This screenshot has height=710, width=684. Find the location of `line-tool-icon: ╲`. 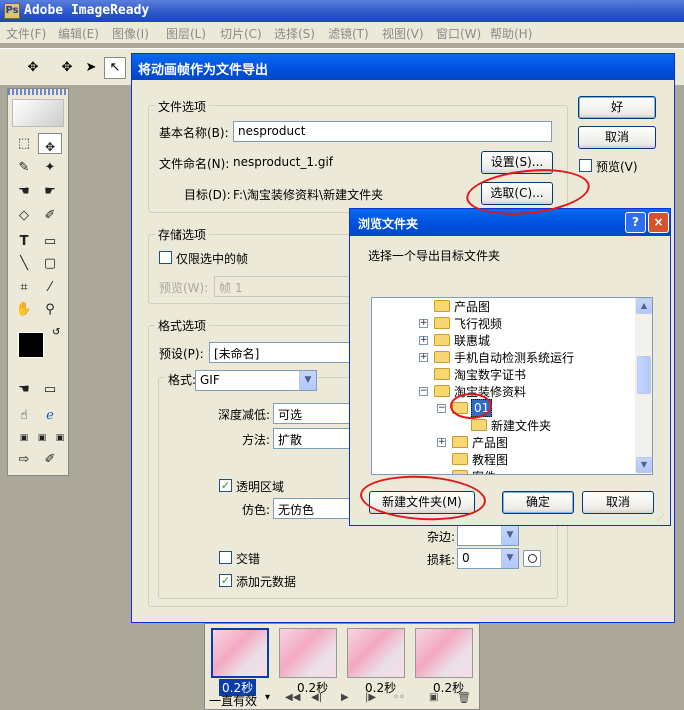

line-tool-icon: ╲ is located at coordinates (24, 264).